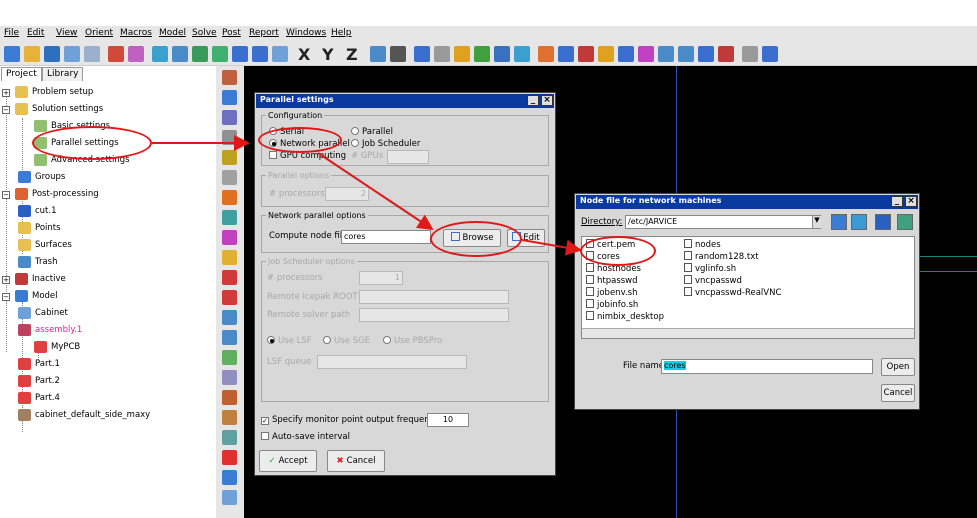 The image size is (977, 518). I want to click on arrow-to-cores, so click(551, 247).